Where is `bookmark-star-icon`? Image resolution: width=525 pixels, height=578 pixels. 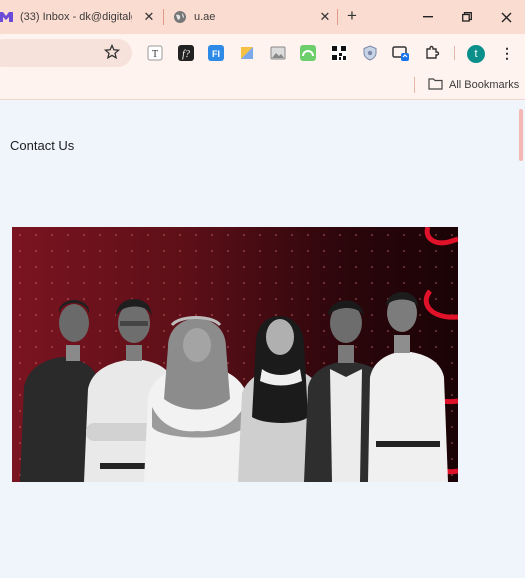 bookmark-star-icon is located at coordinates (112, 51).